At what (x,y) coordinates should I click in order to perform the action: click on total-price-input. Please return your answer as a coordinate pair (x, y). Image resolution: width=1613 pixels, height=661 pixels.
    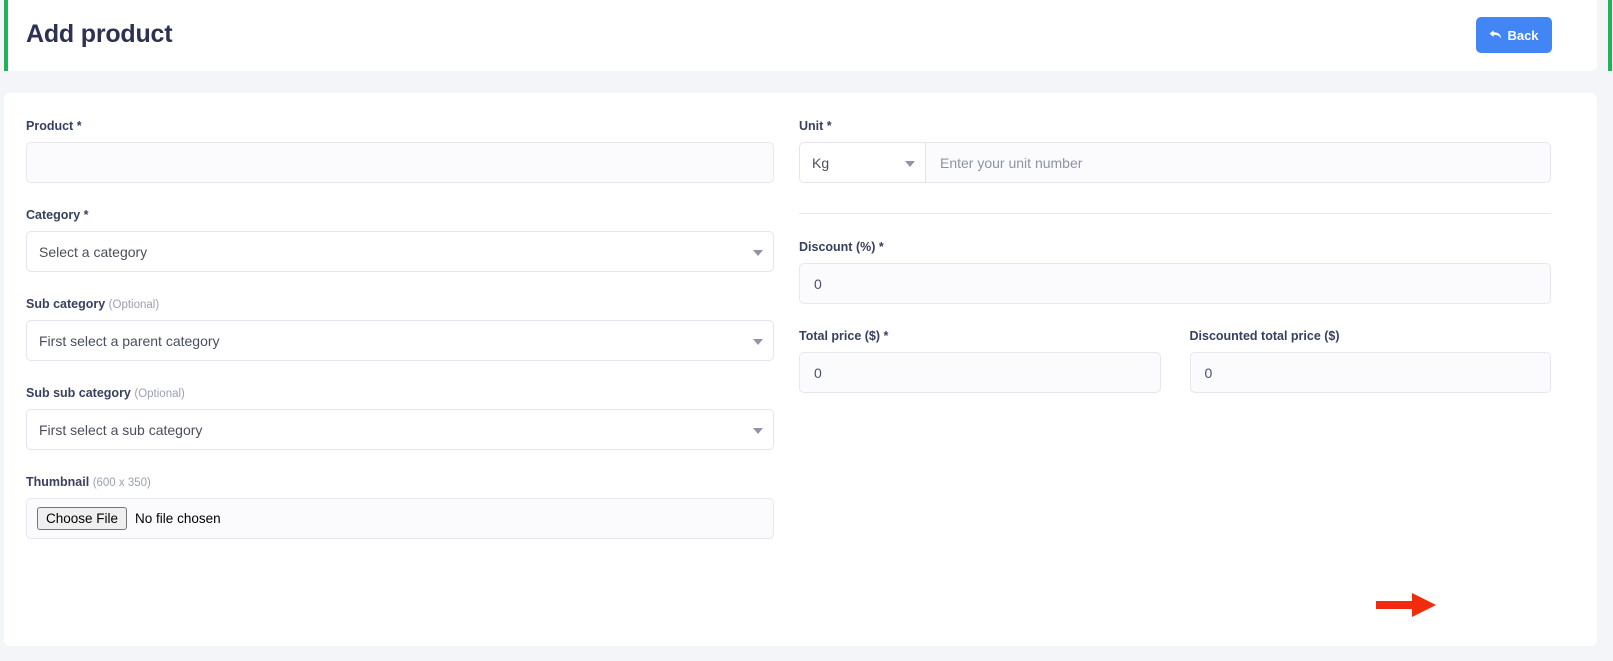
    Looking at the image, I should click on (980, 372).